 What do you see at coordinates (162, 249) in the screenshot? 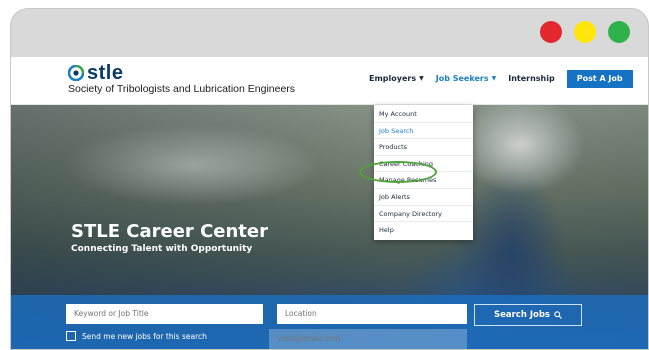
I see `hero-subtitle: Connecting Talent with Opportunity` at bounding box center [162, 249].